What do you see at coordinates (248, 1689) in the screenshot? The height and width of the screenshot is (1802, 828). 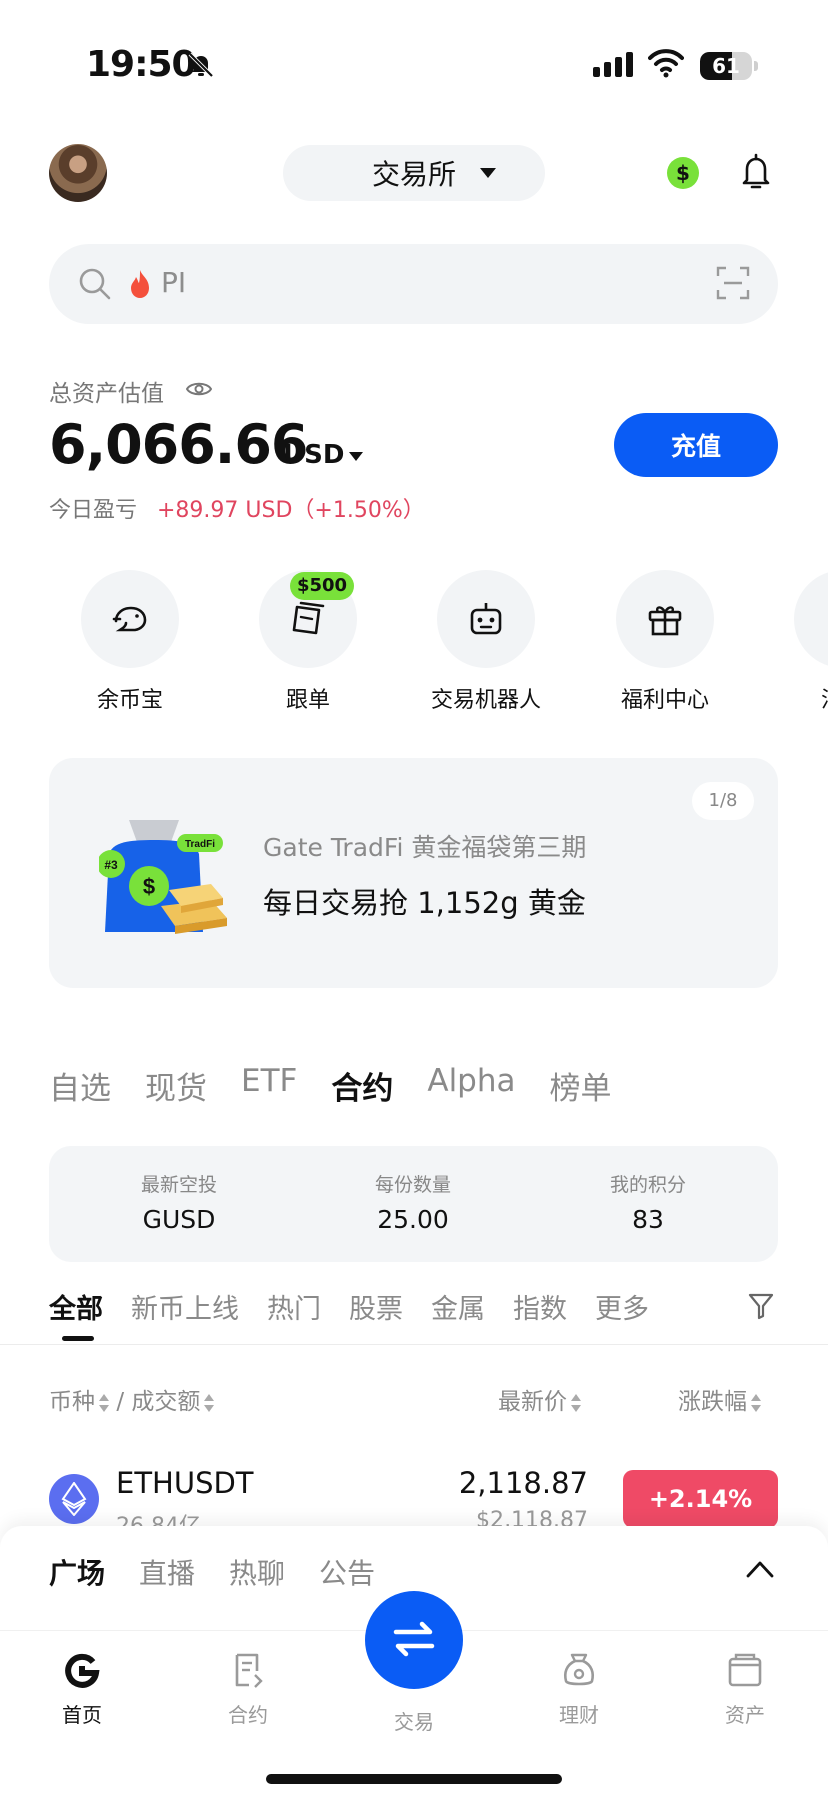 I see `nav-futures: 合约` at bounding box center [248, 1689].